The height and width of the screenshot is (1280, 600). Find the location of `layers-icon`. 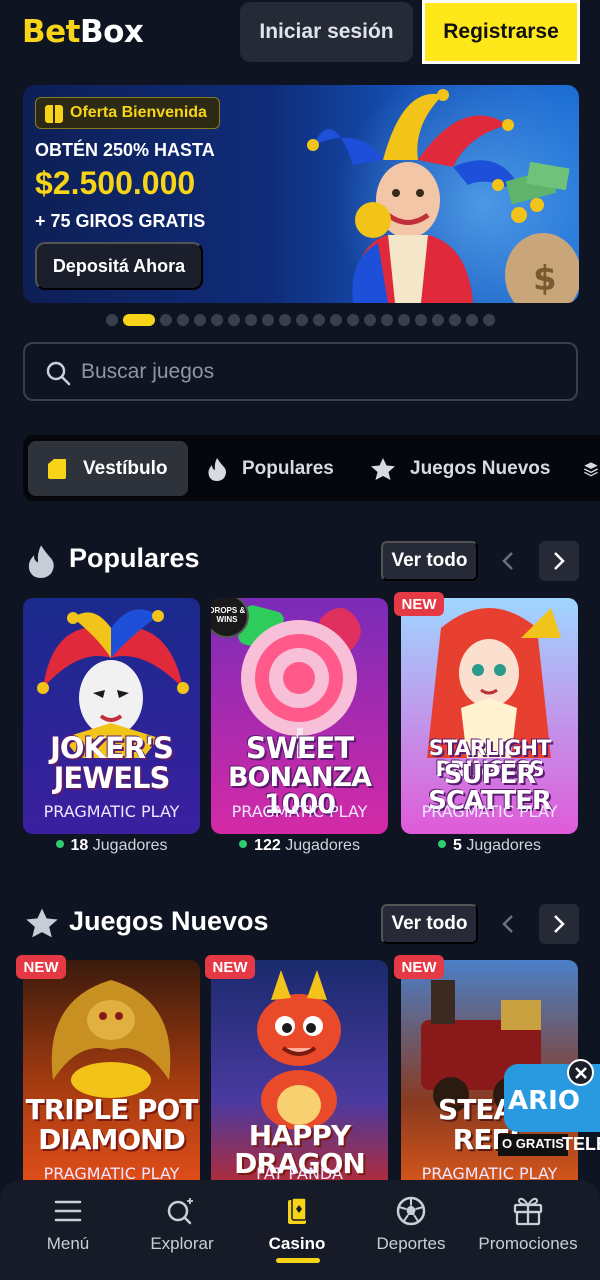

layers-icon is located at coordinates (591, 468).